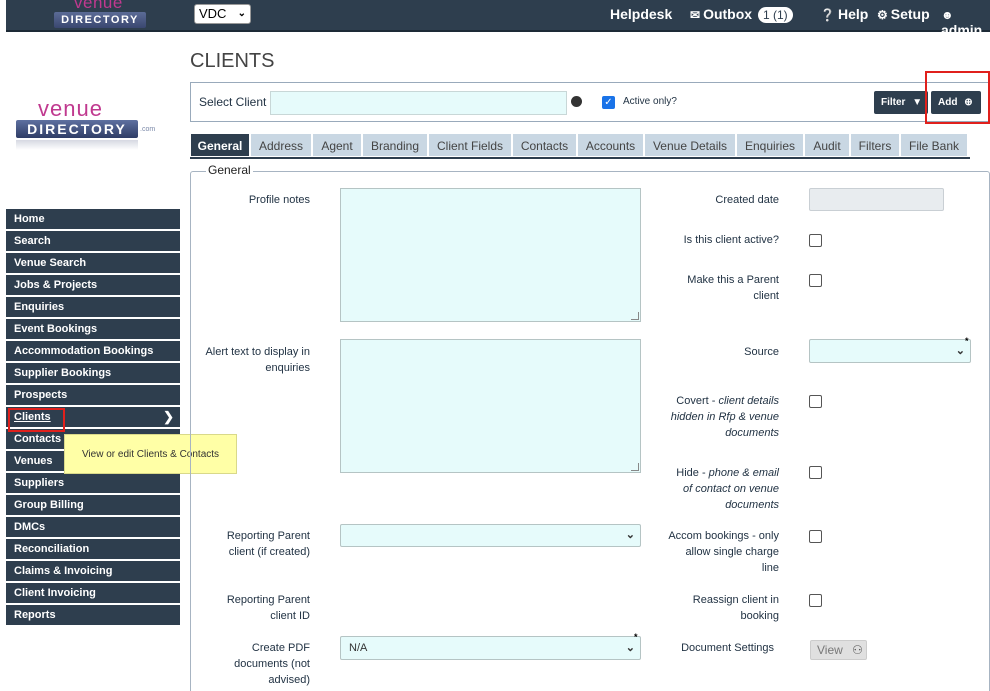 The height and width of the screenshot is (691, 990). What do you see at coordinates (882, 15) in the screenshot?
I see `gear-icon: ⚙` at bounding box center [882, 15].